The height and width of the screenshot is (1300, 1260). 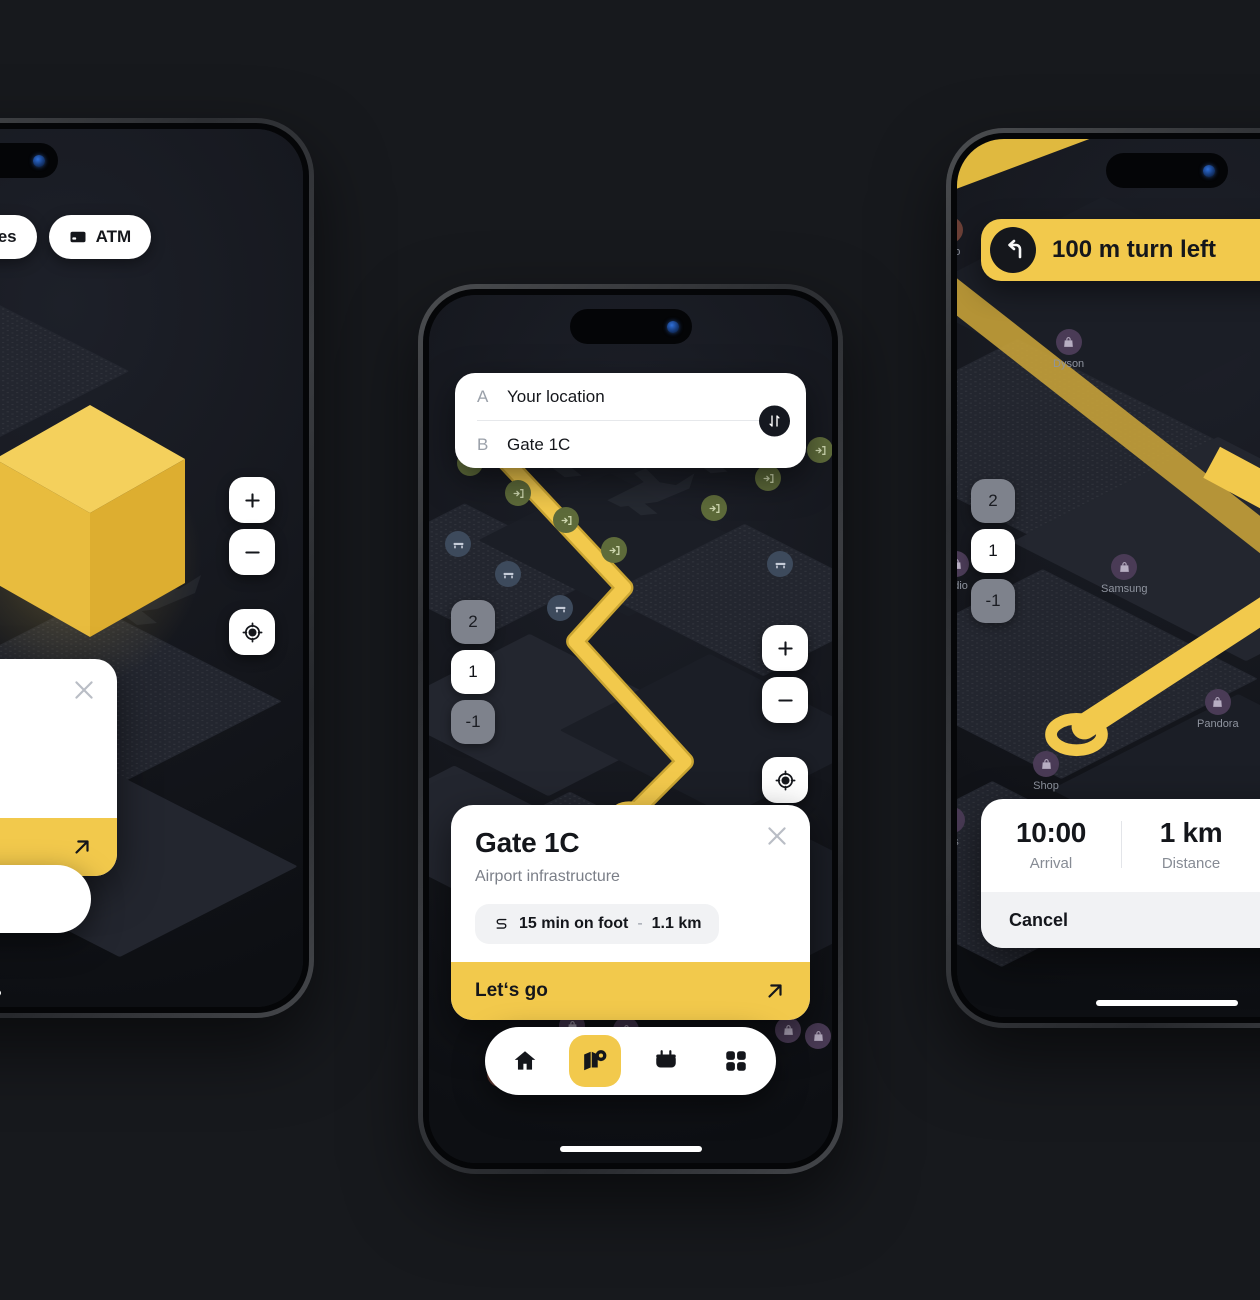 I want to click on route-to-value: Gate 1C, so click(x=539, y=444).